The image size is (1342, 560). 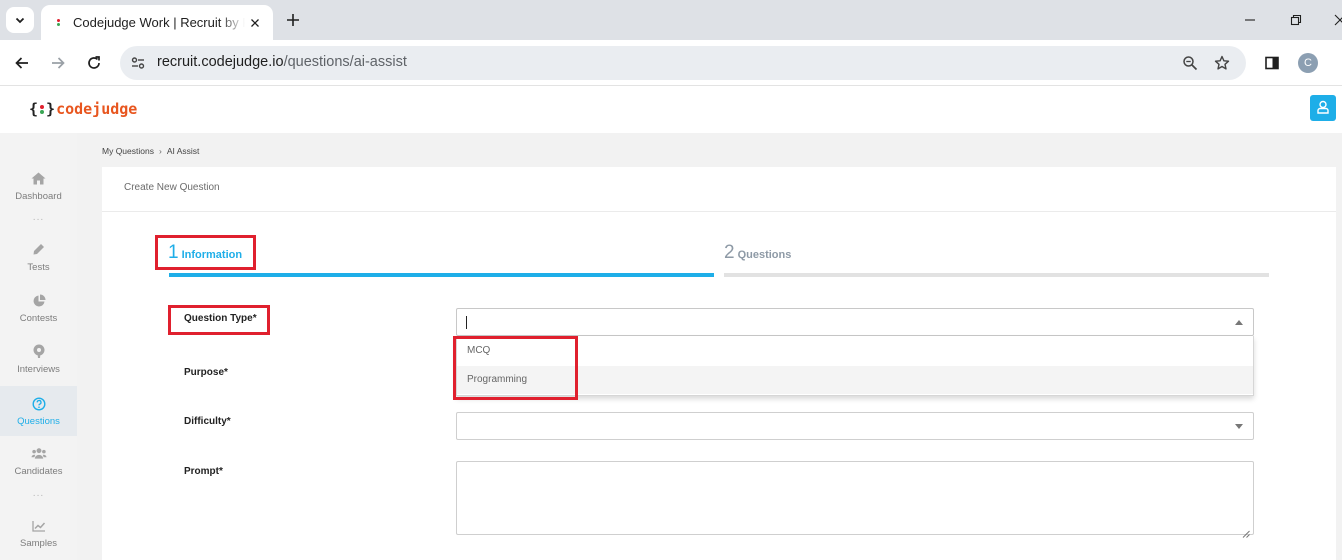 What do you see at coordinates (466, 322) in the screenshot?
I see `text-cursor` at bounding box center [466, 322].